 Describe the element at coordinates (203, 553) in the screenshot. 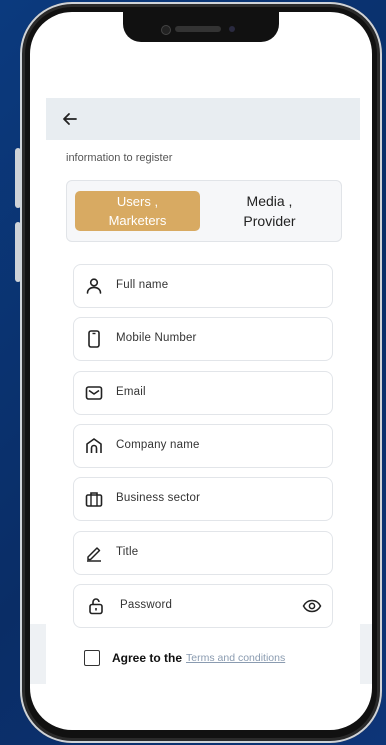

I see `title-field: Title` at that location.